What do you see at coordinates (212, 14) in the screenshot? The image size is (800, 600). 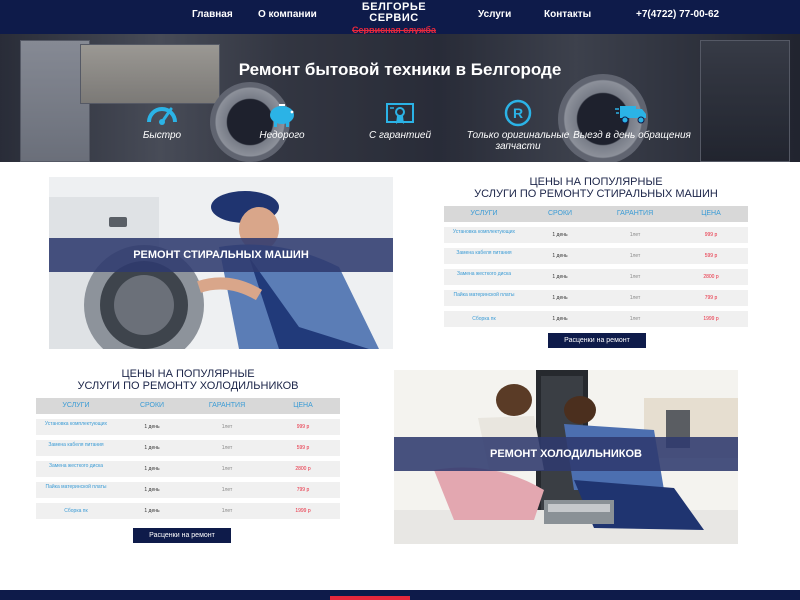 I see `nav-home-link: Главная` at bounding box center [212, 14].